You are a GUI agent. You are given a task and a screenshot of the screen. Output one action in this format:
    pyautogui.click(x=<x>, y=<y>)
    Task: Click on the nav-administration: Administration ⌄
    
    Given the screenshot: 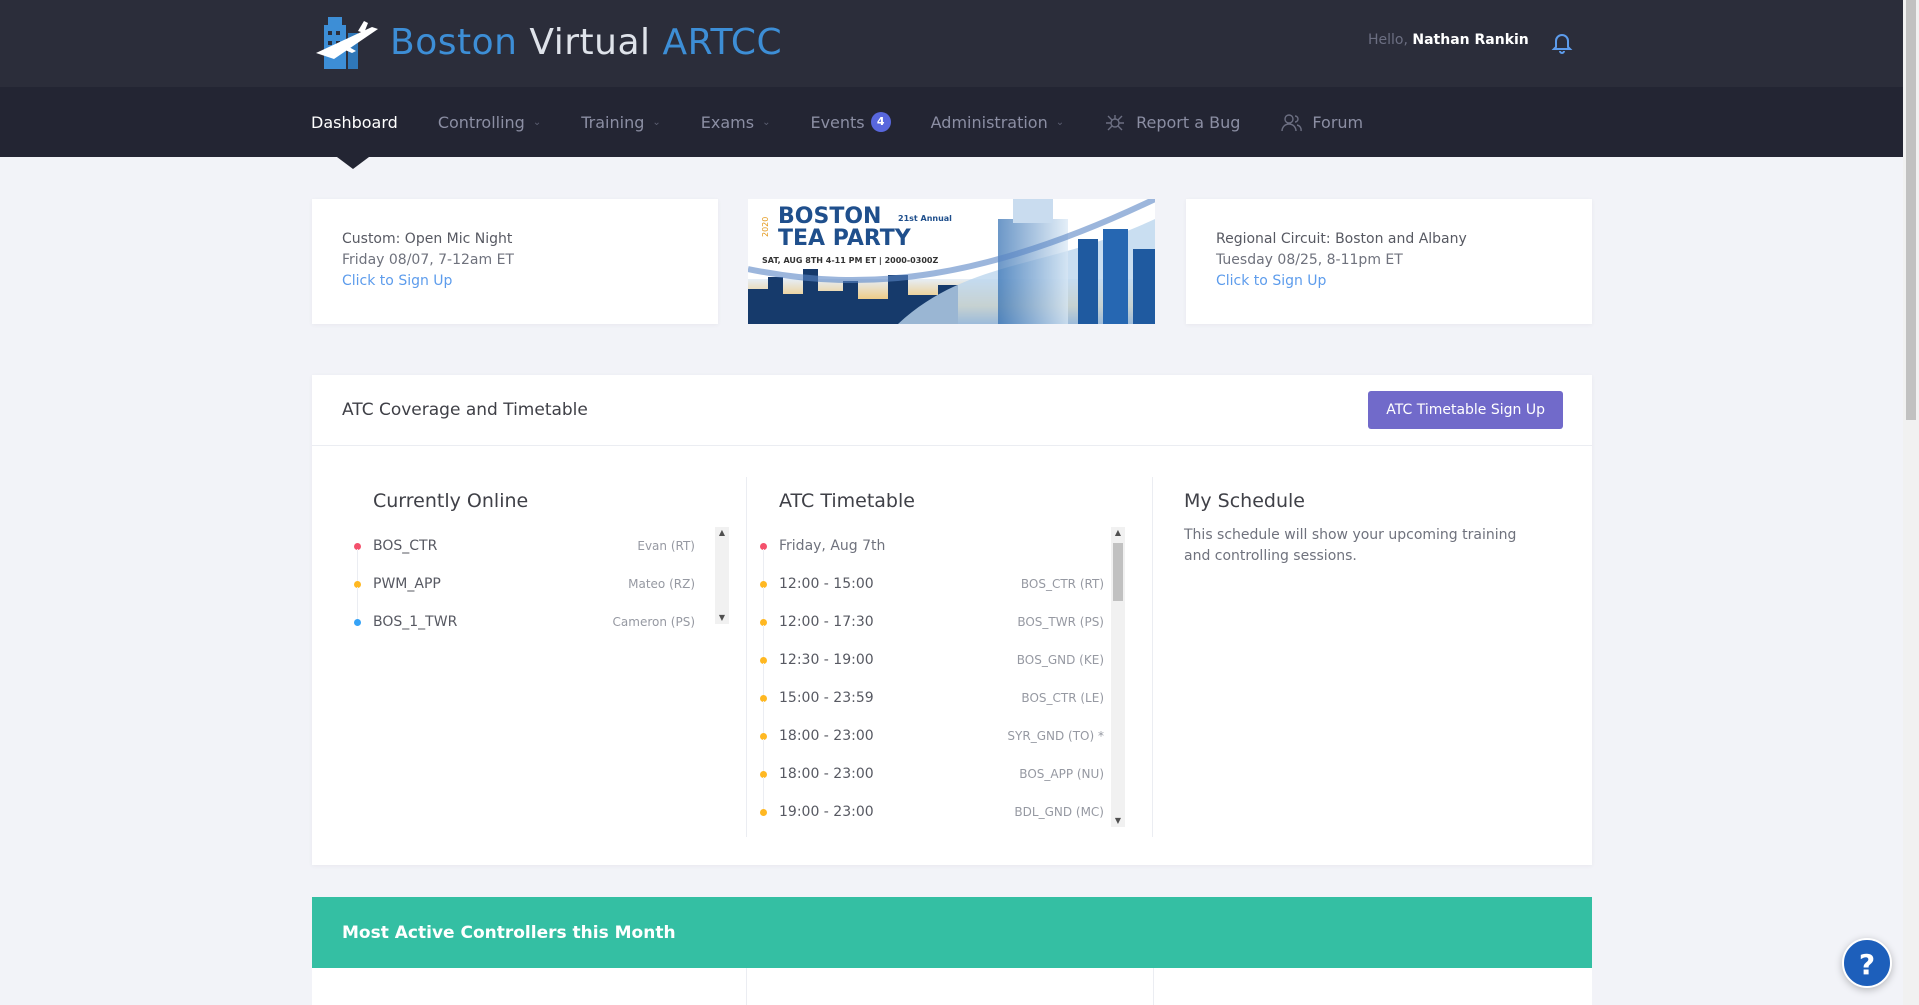 What is the action you would take?
    pyautogui.click(x=997, y=122)
    